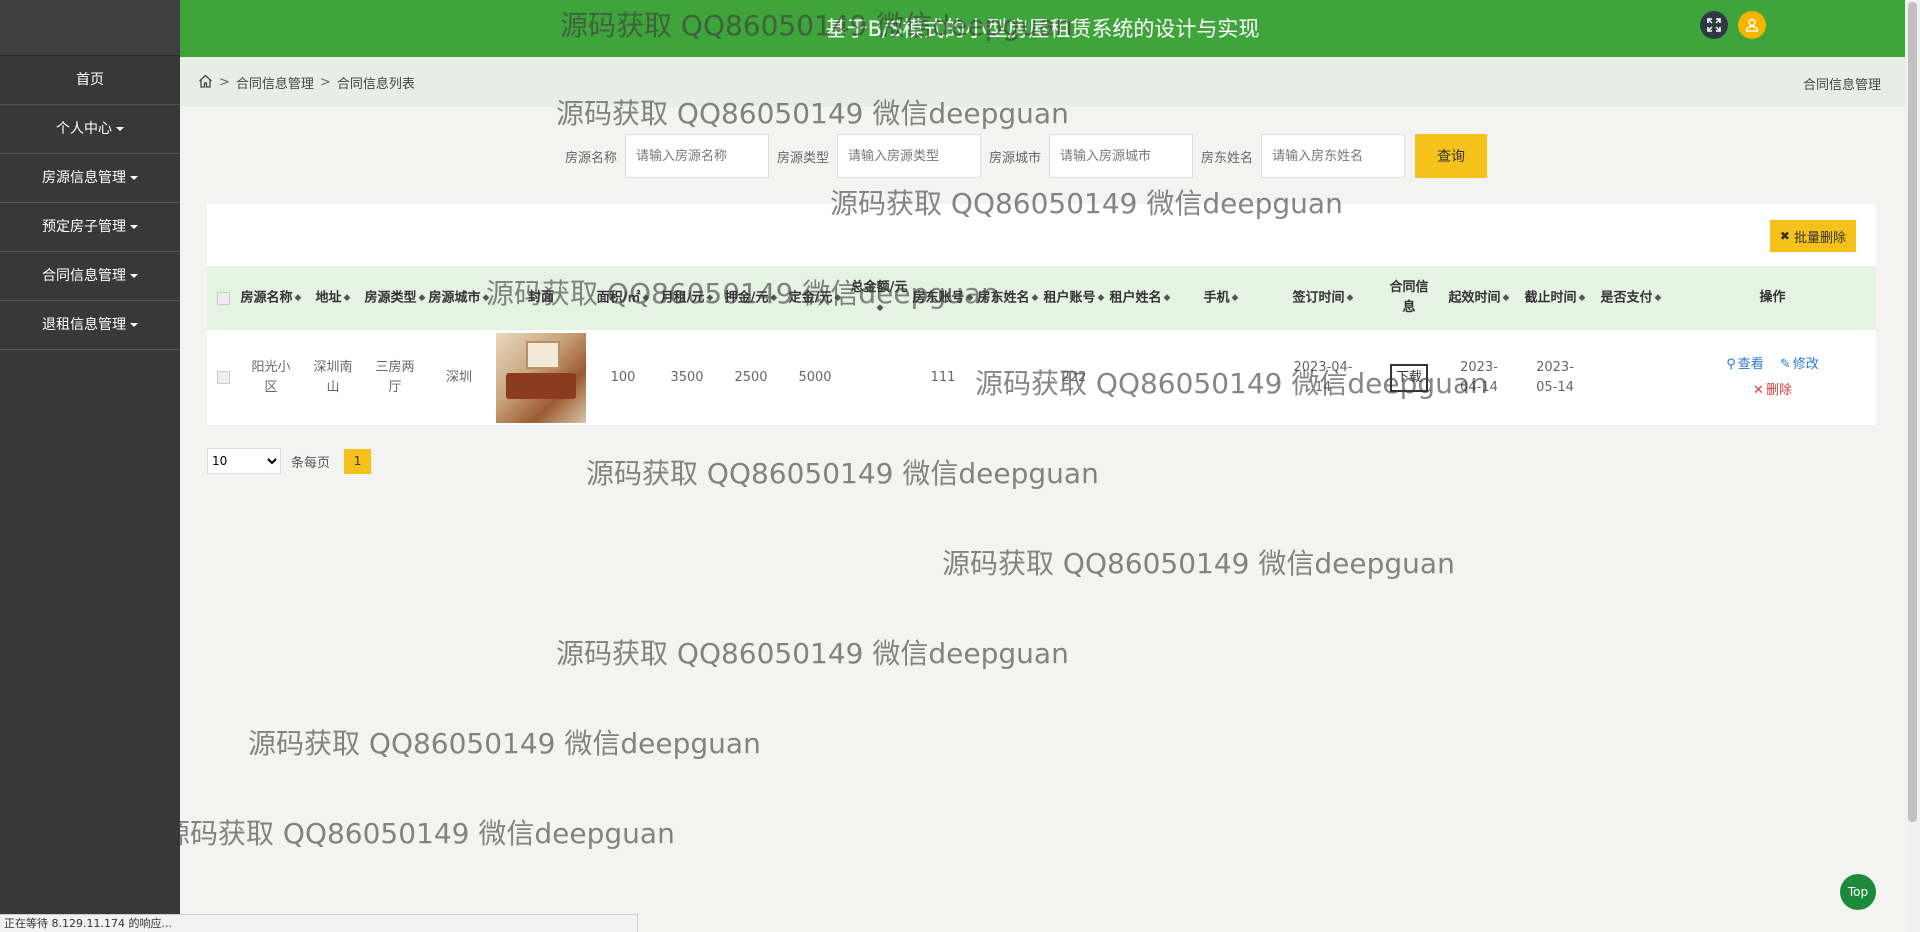  I want to click on header-earnest: 定金/元 ◆, so click(815, 298).